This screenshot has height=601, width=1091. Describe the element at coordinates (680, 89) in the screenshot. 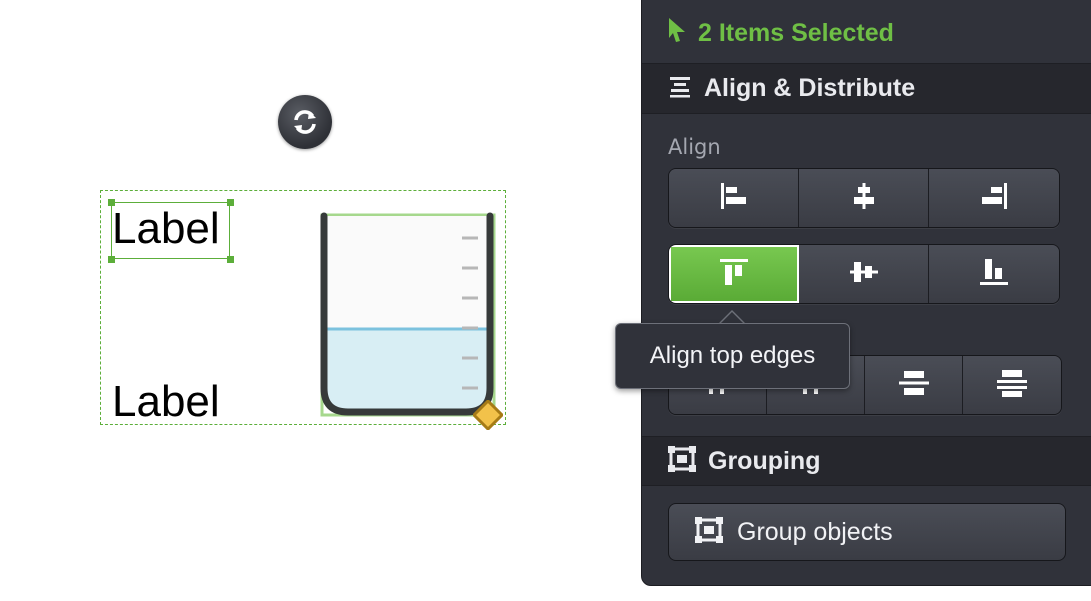

I see `align-center-icon` at that location.